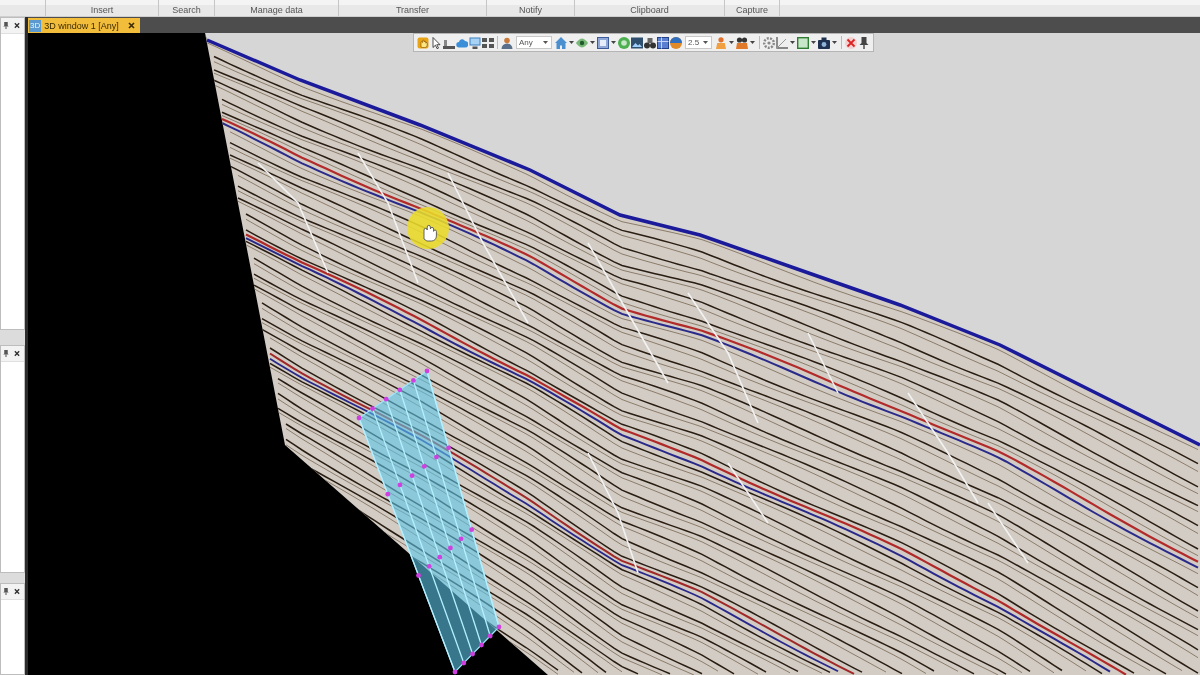  What do you see at coordinates (698, 42) in the screenshot?
I see `dropdown: 2.5` at bounding box center [698, 42].